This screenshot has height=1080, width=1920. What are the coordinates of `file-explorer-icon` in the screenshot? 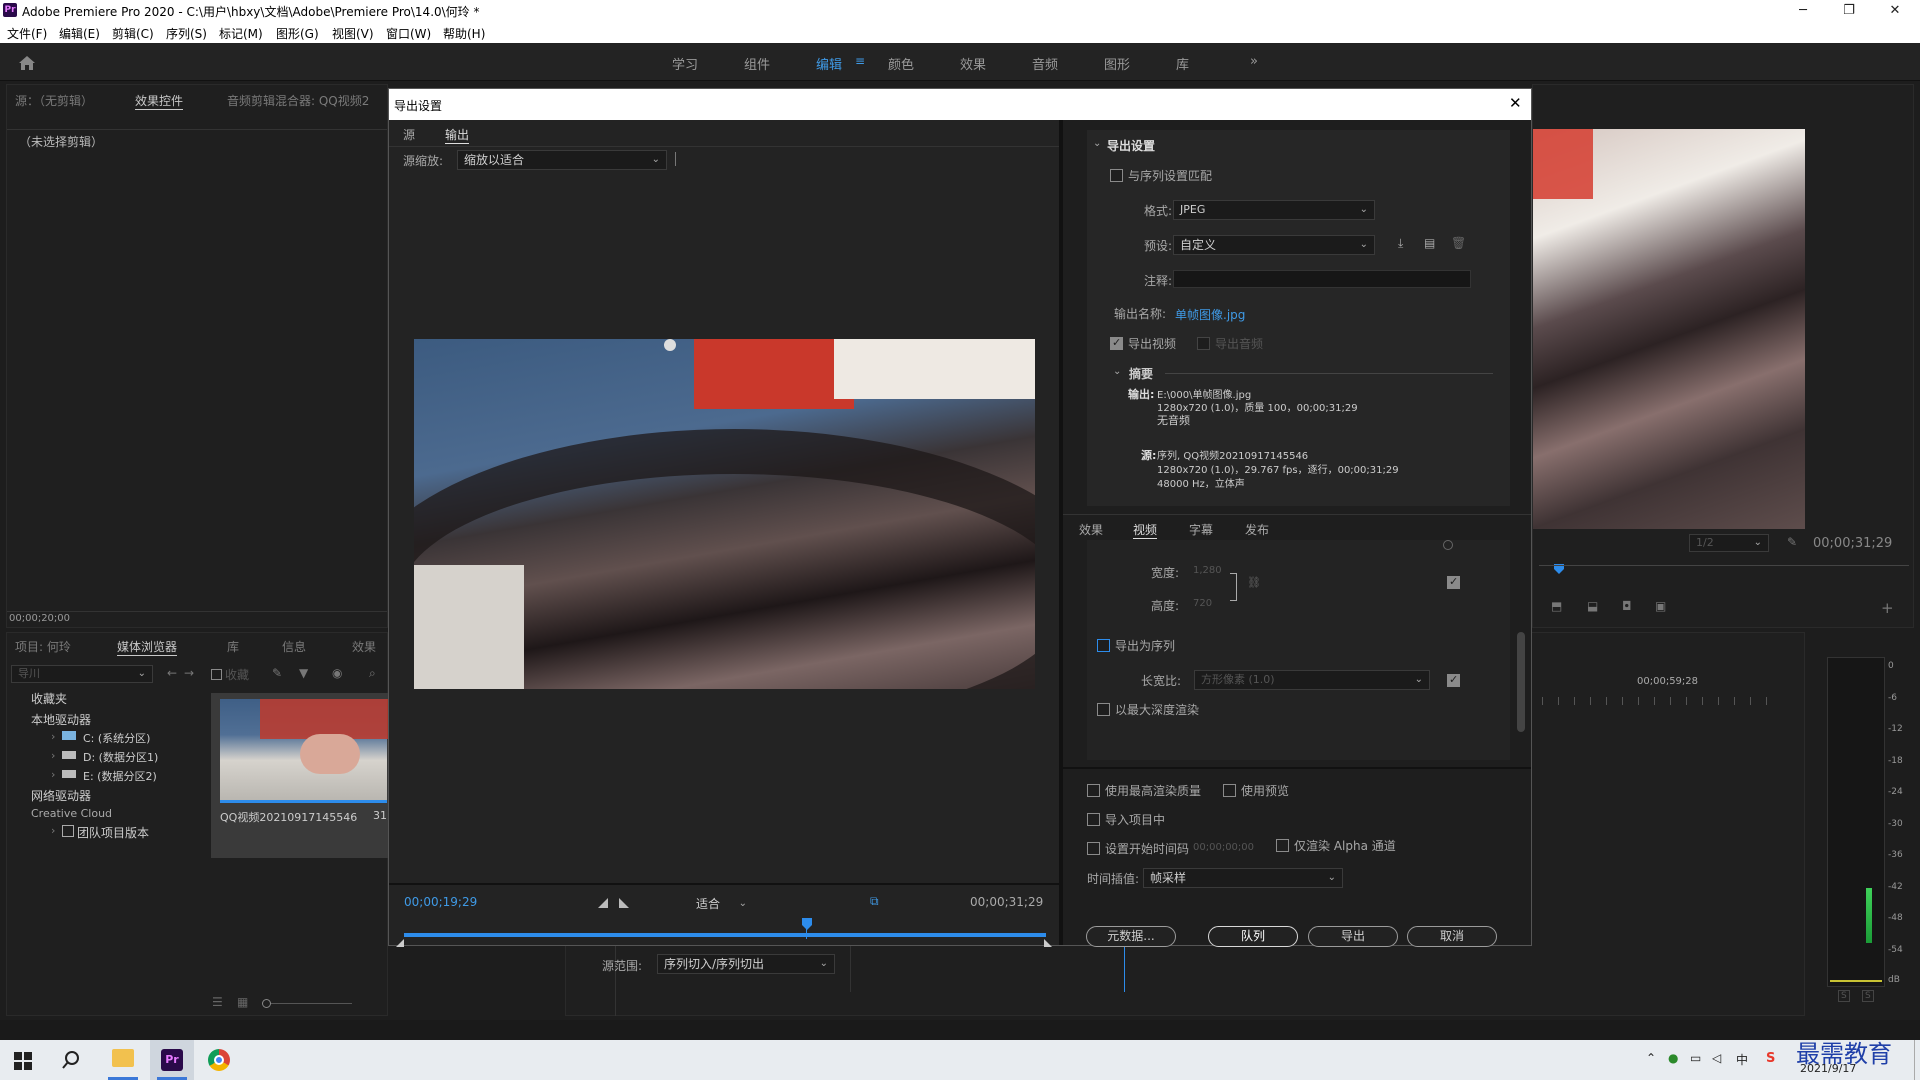 It's located at (123, 1058).